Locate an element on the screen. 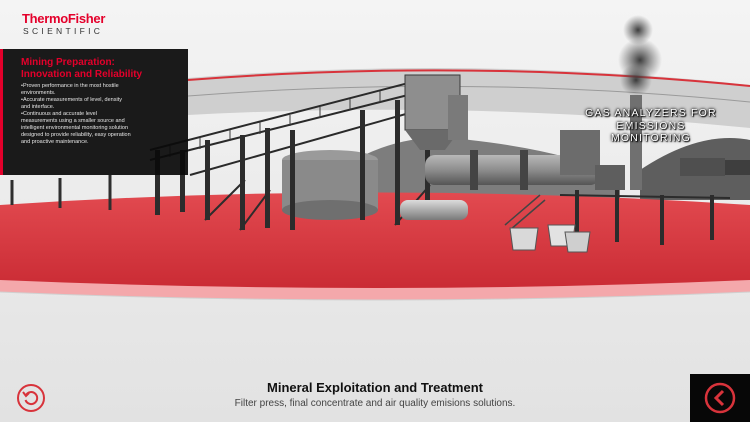  reset-button is located at coordinates (31, 398).